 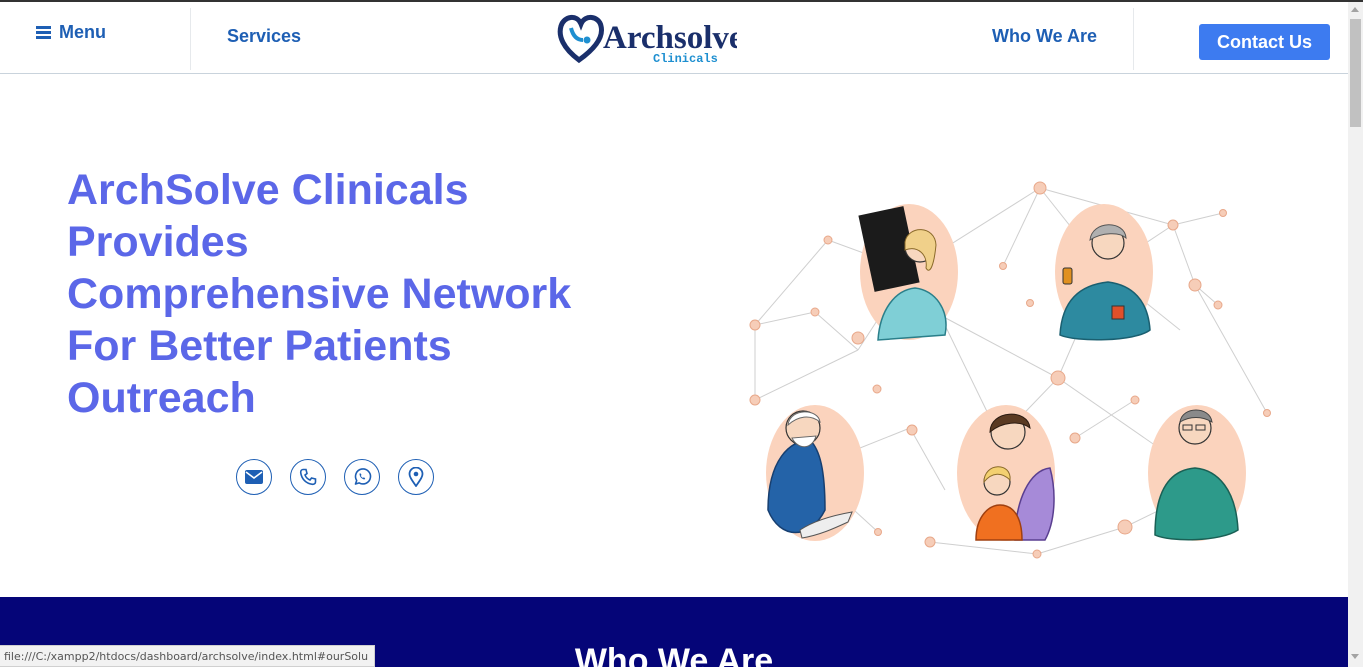 I want to click on contact-us-button: Contact Us, so click(x=1264, y=42).